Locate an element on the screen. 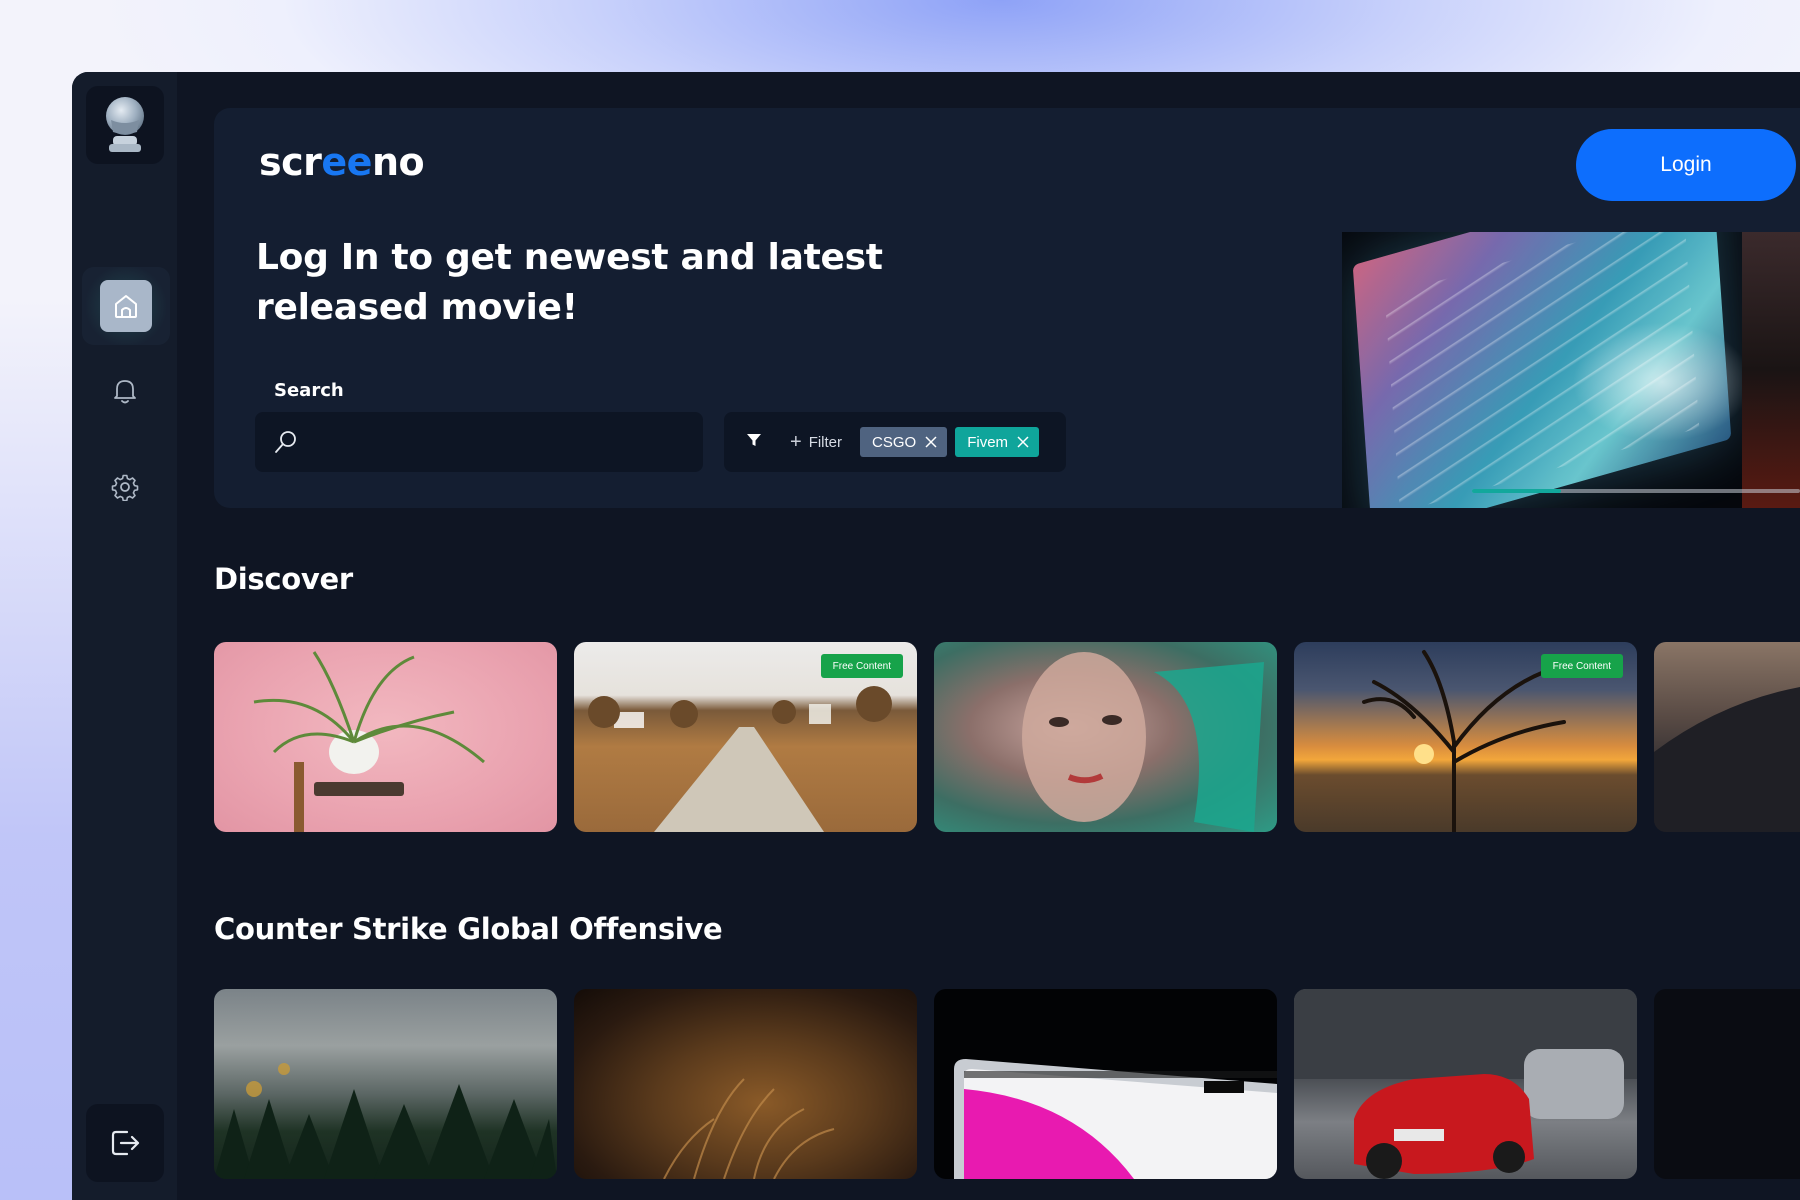 This screenshot has height=1200, width=1800. logo-text-accent: ee is located at coordinates (346, 162).